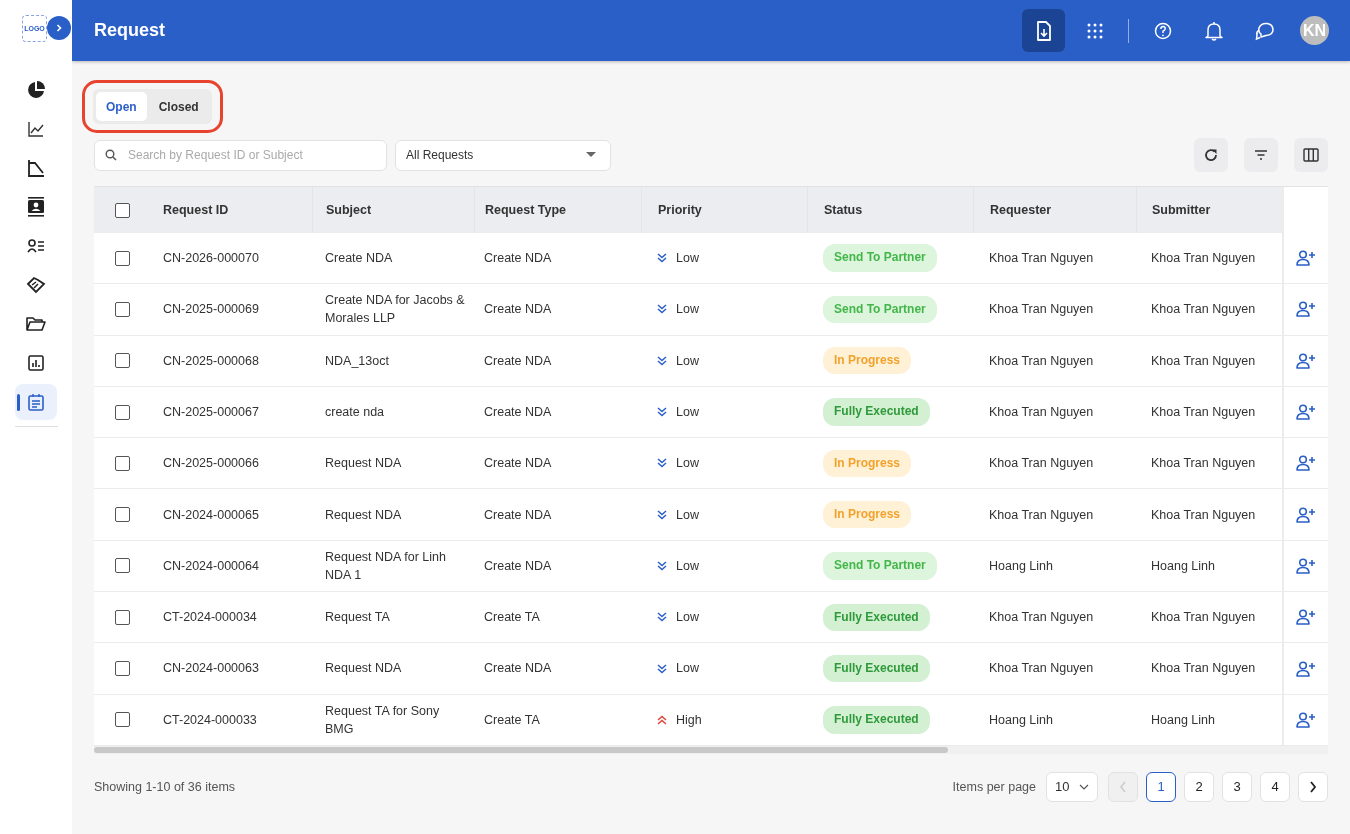 The width and height of the screenshot is (1350, 834). Describe the element at coordinates (876, 720) in the screenshot. I see `status-badge: Fully Executed` at that location.